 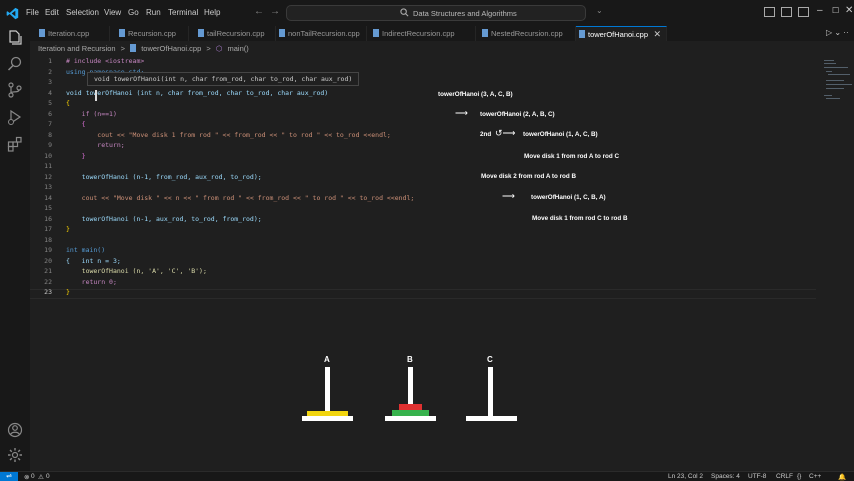 What do you see at coordinates (820, 10) in the screenshot?
I see `minimize-icon: –` at bounding box center [820, 10].